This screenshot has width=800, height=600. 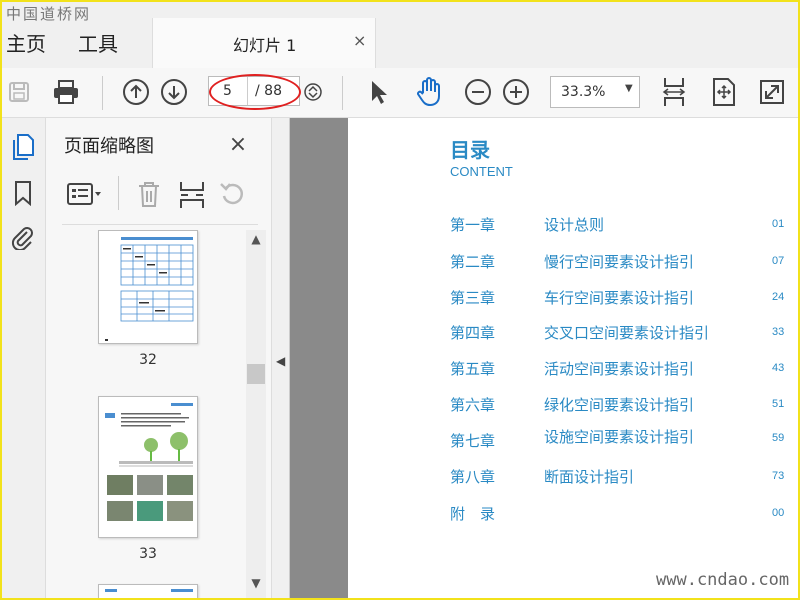 I want to click on toc-row: 第五章 活动空间要素设计指引 43, so click(x=573, y=369).